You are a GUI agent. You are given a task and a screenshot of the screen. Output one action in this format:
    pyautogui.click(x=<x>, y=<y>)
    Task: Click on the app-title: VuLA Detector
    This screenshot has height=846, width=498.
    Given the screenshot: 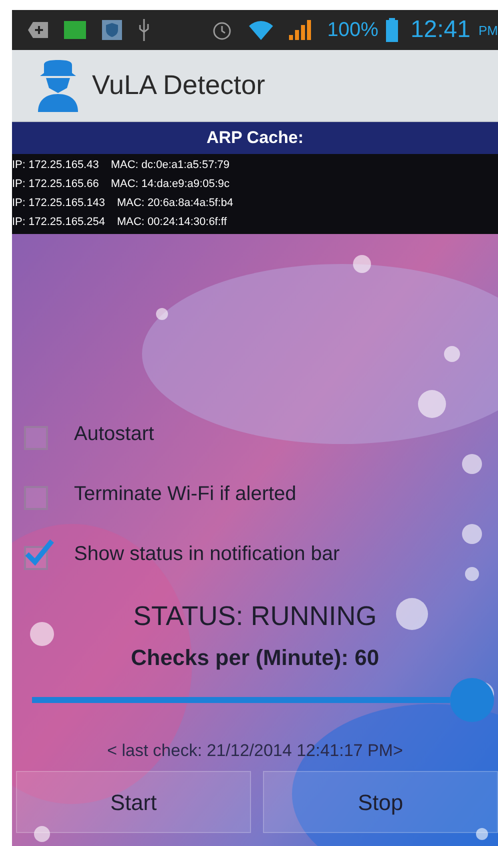 What is the action you would take?
    pyautogui.click(x=179, y=85)
    